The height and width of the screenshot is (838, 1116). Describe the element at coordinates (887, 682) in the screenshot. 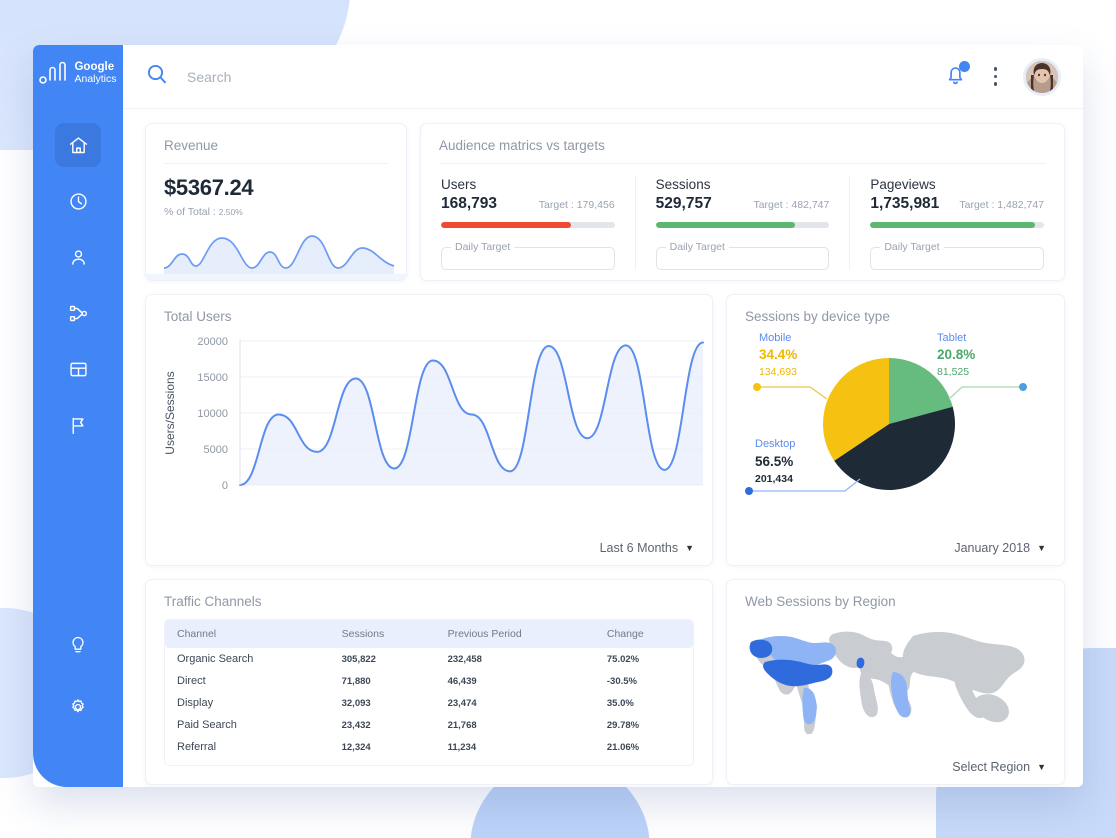

I see `world-map` at that location.